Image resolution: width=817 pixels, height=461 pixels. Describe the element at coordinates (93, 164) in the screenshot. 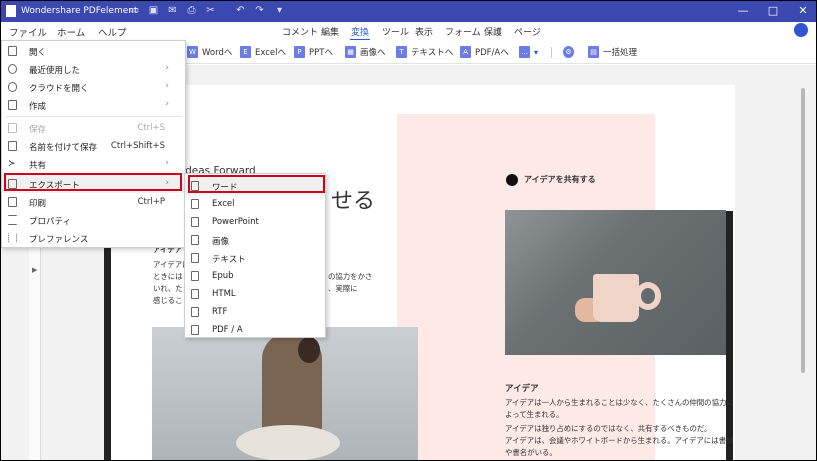

I see `menu-item-share: ≻ 共有 ›` at that location.